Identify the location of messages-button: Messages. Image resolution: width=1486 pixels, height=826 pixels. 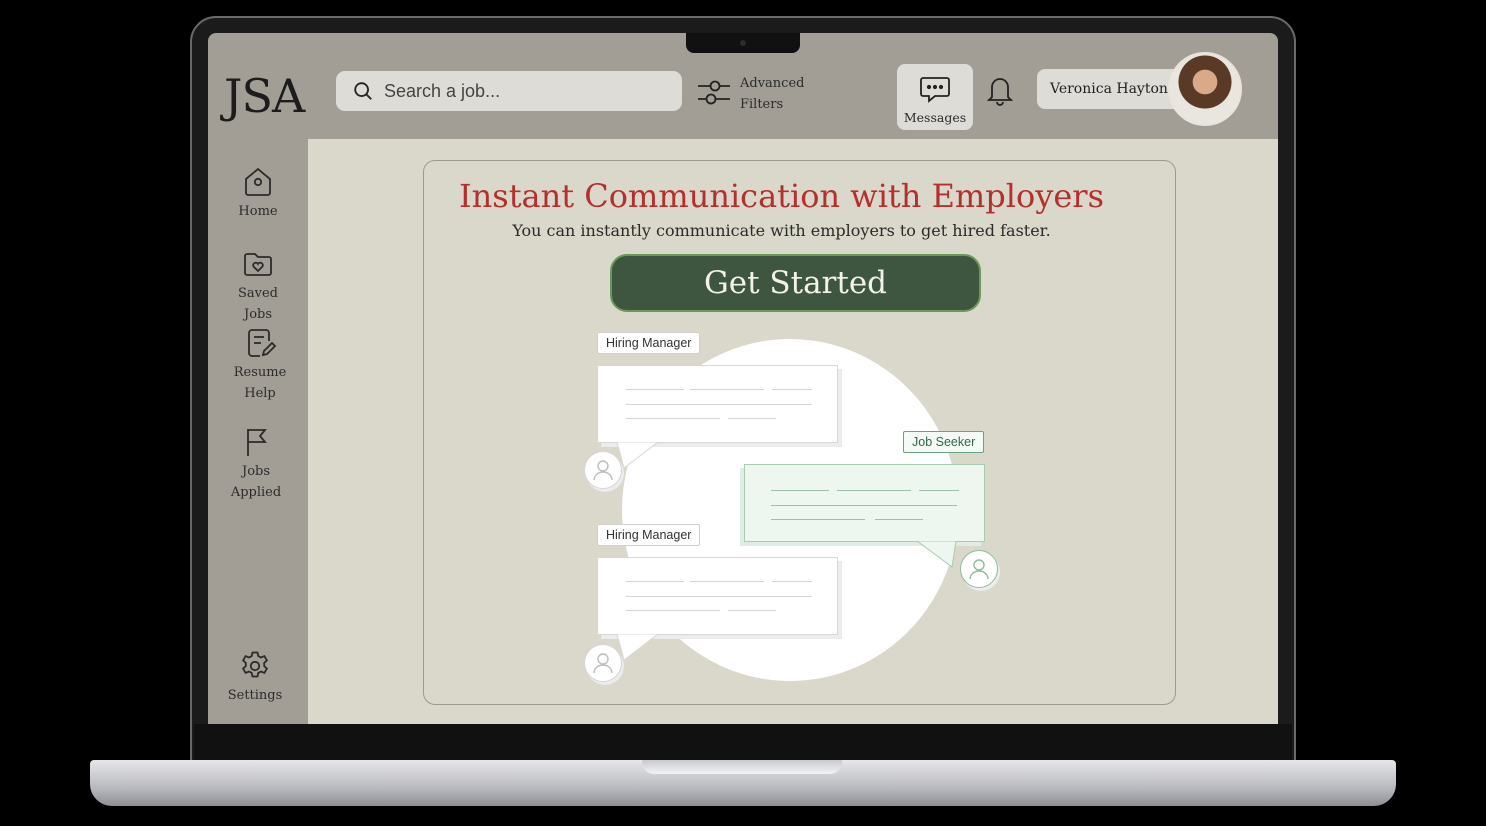
(935, 97).